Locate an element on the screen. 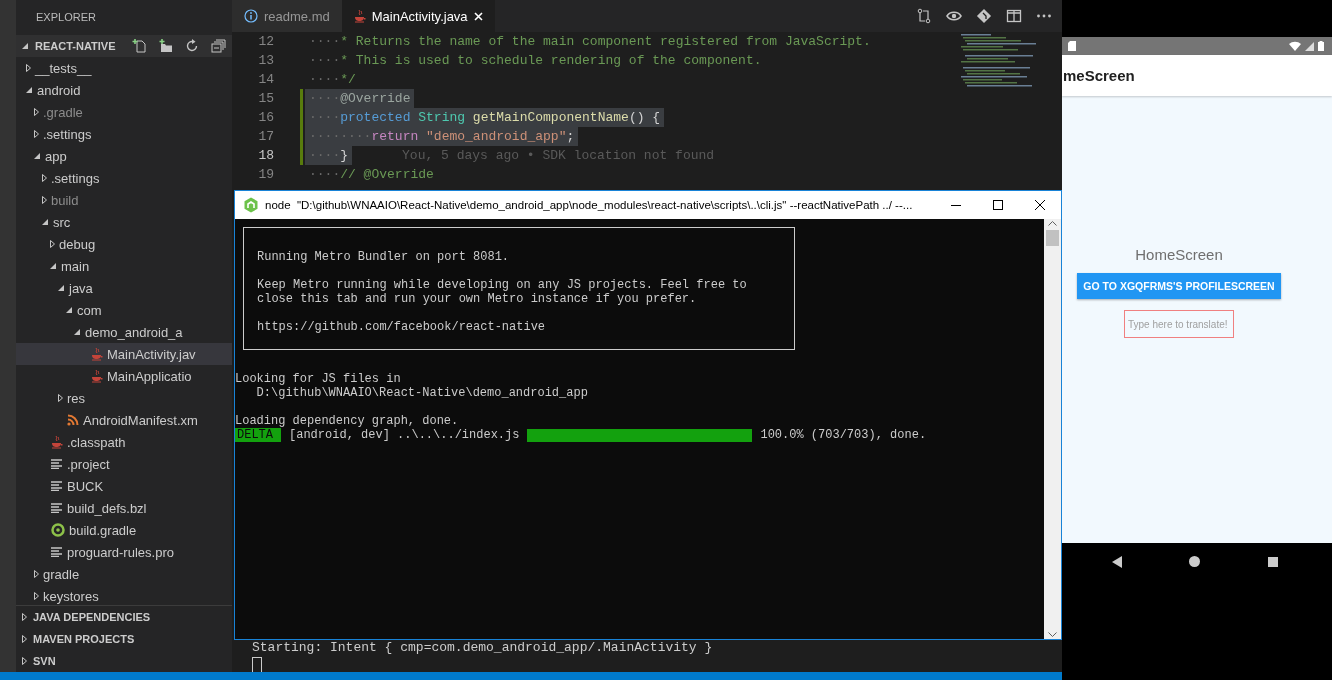 This screenshot has height=680, width=1332. progress-reading: 100.0% (703/703), done. is located at coordinates (843, 435).